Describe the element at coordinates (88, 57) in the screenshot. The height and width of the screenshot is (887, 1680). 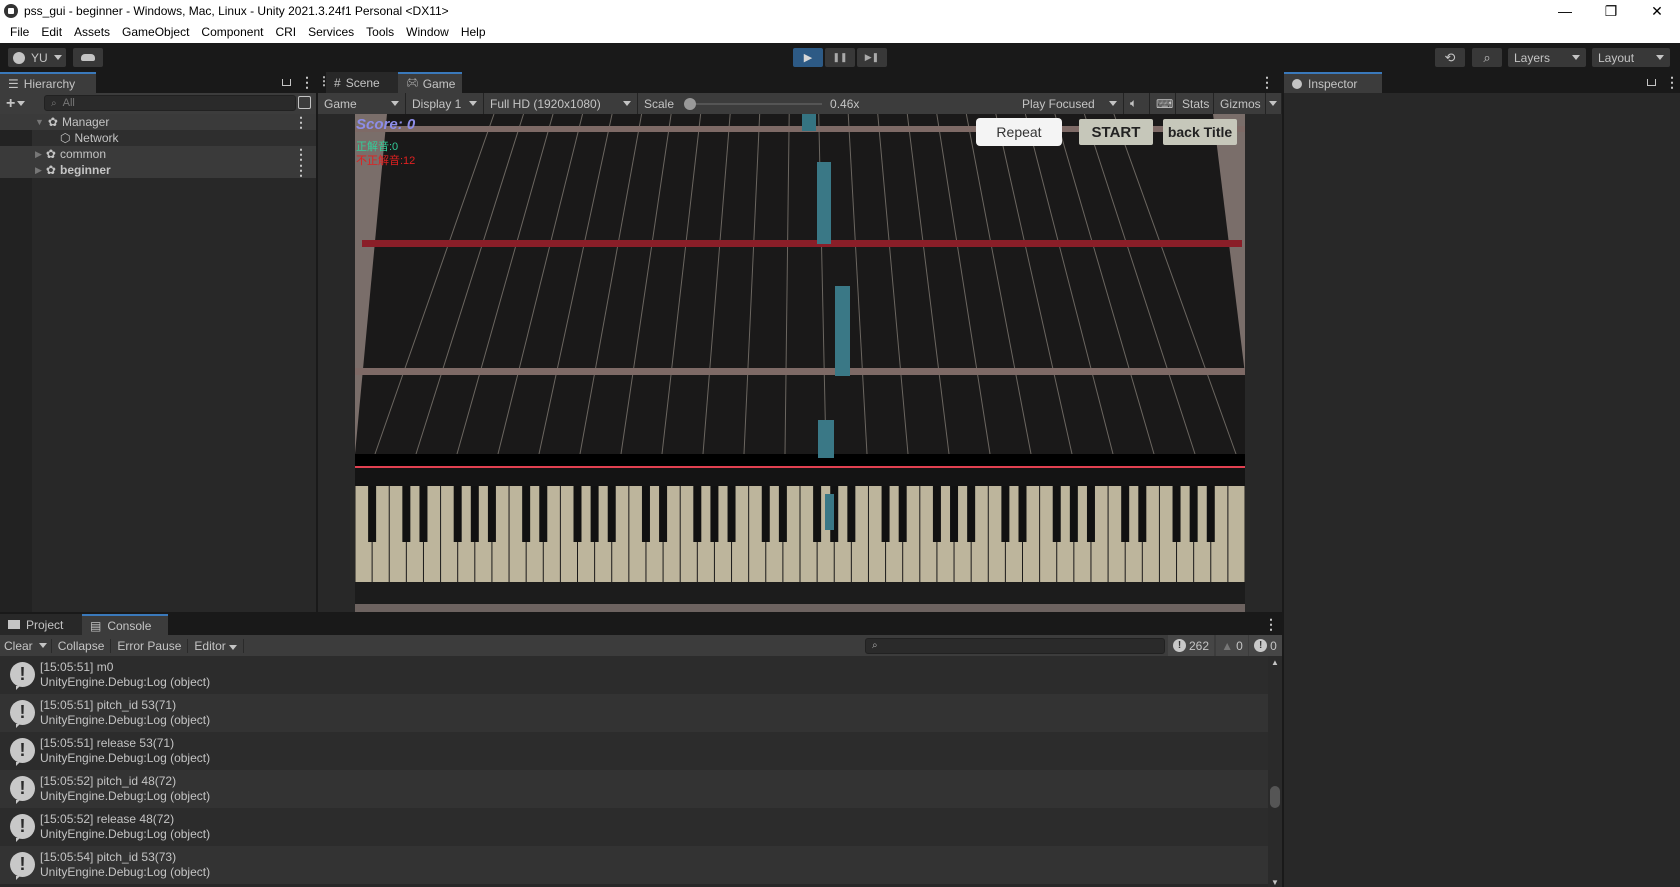
I see `cloud-button` at that location.